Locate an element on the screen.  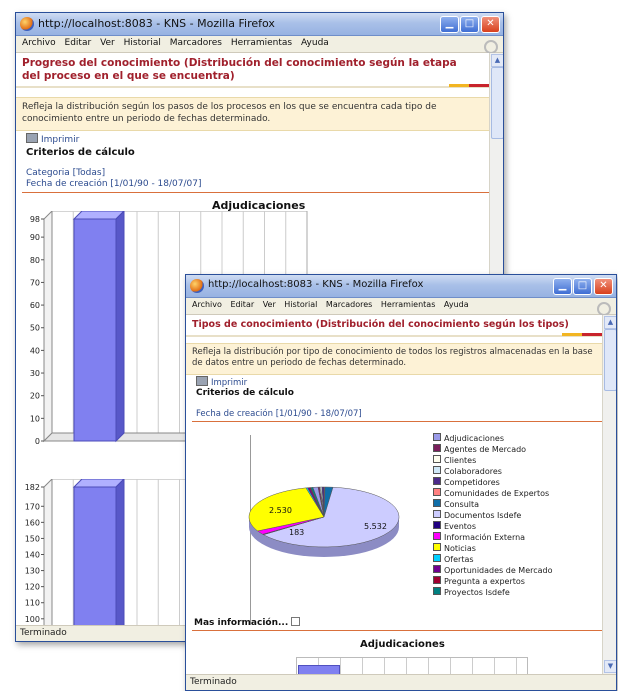
vertical-scrollbar: ▲ ▼ is located at coordinates (609, 494).